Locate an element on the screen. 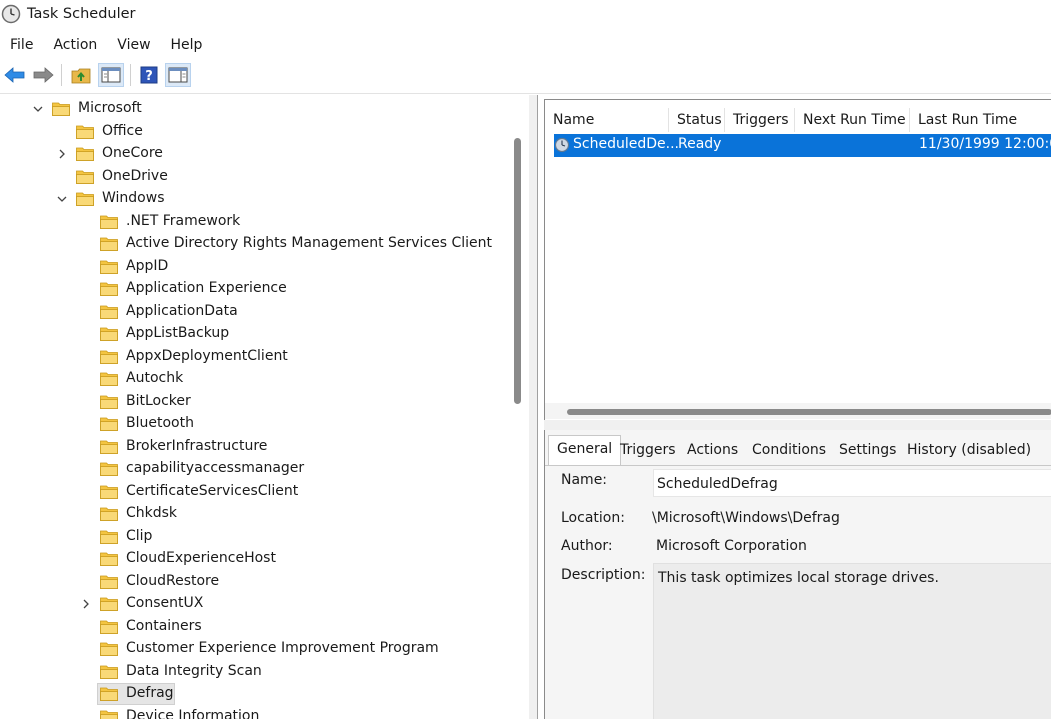  tab-settings: Settings is located at coordinates (867, 451).